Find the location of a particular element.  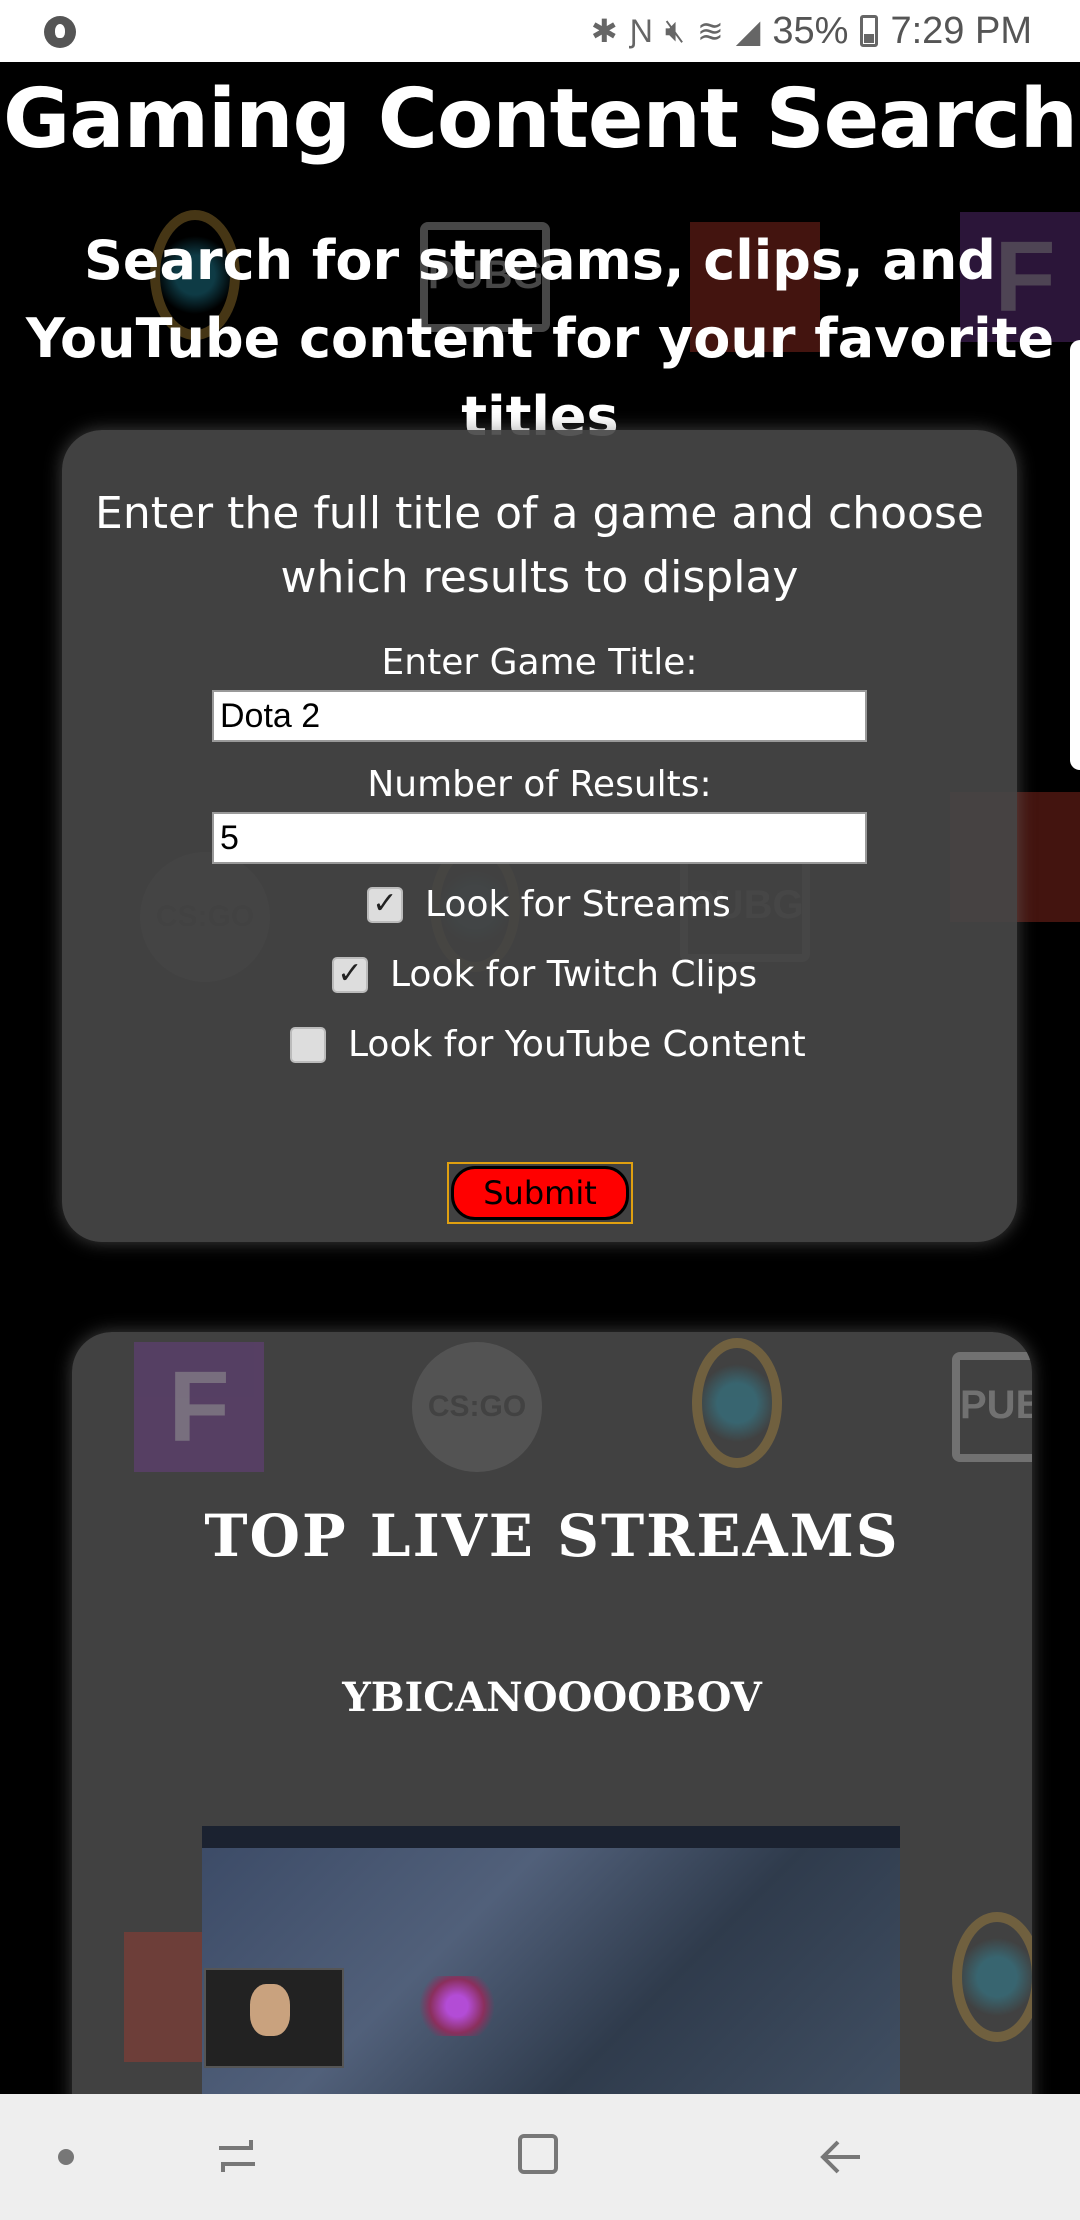

youtube-checkbox is located at coordinates (308, 1044).